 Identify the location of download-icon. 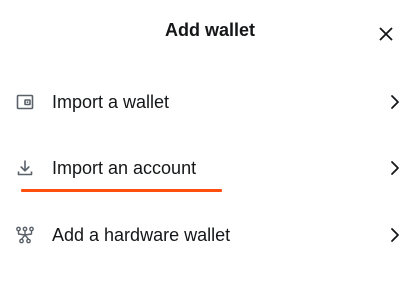
(25, 168).